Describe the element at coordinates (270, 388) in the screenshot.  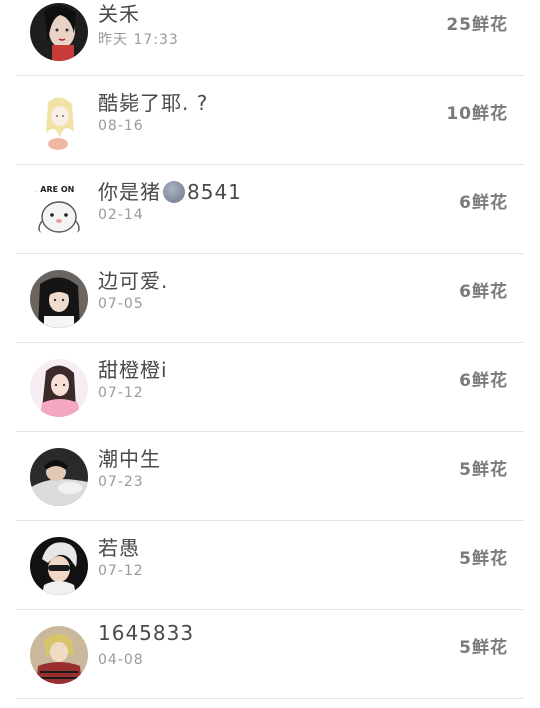
I see `list-item: 甜橙橙i 07-12 6鲜花` at that location.